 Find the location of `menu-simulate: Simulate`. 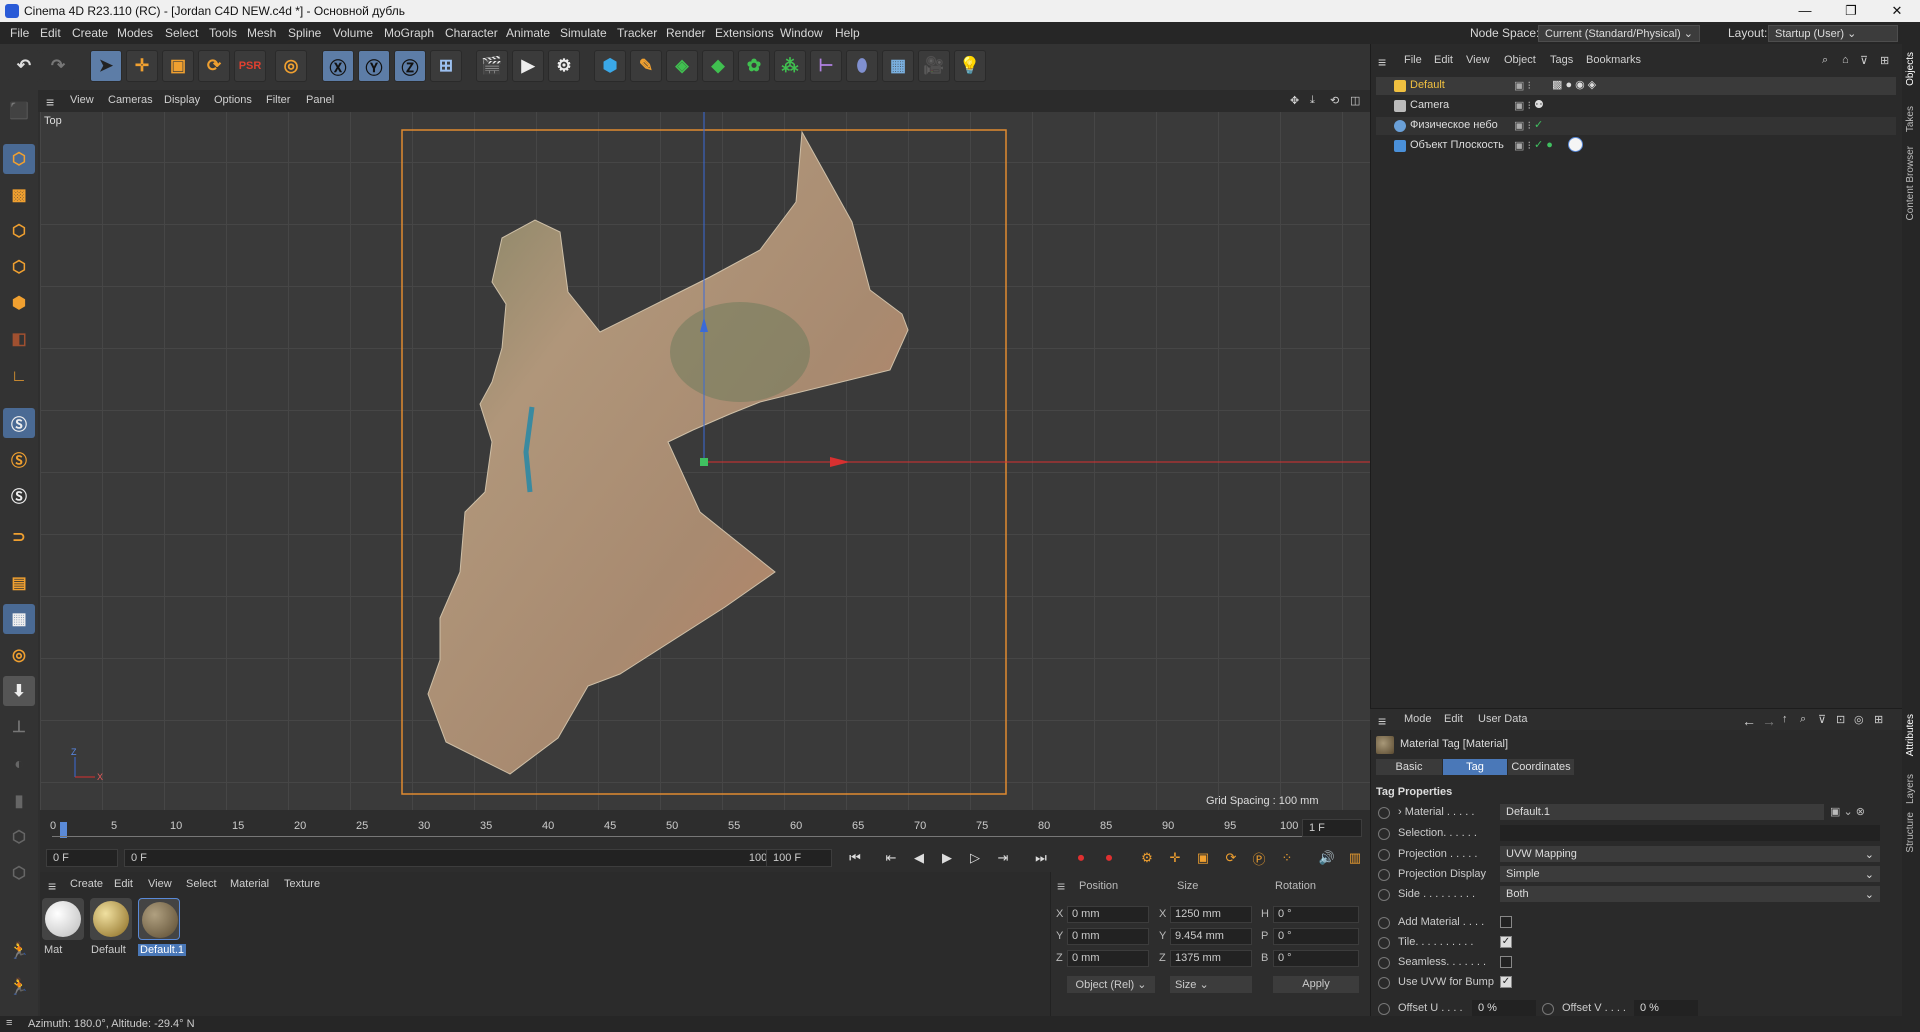

menu-simulate: Simulate is located at coordinates (583, 33).